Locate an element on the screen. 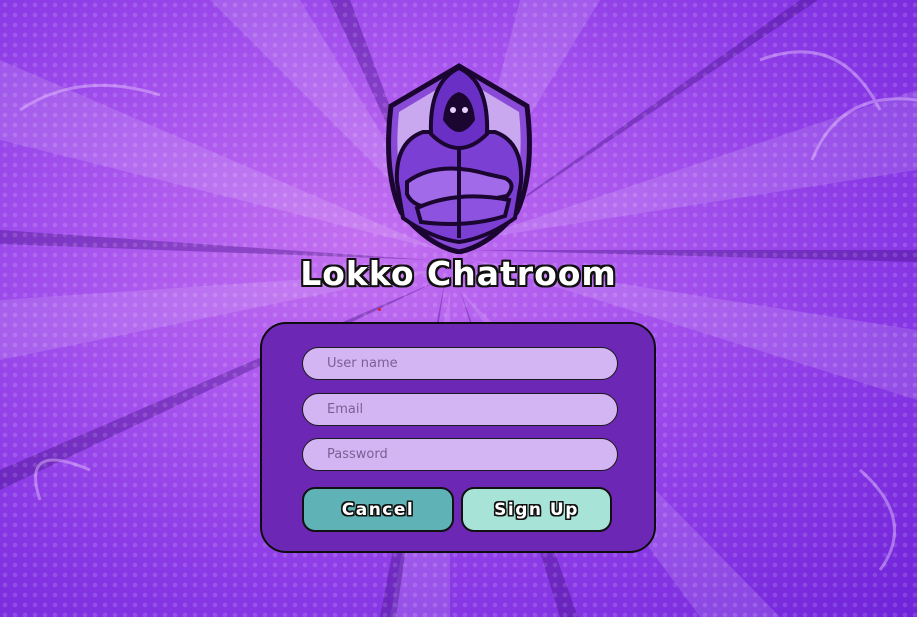 The width and height of the screenshot is (917, 617). password-input is located at coordinates (460, 454).